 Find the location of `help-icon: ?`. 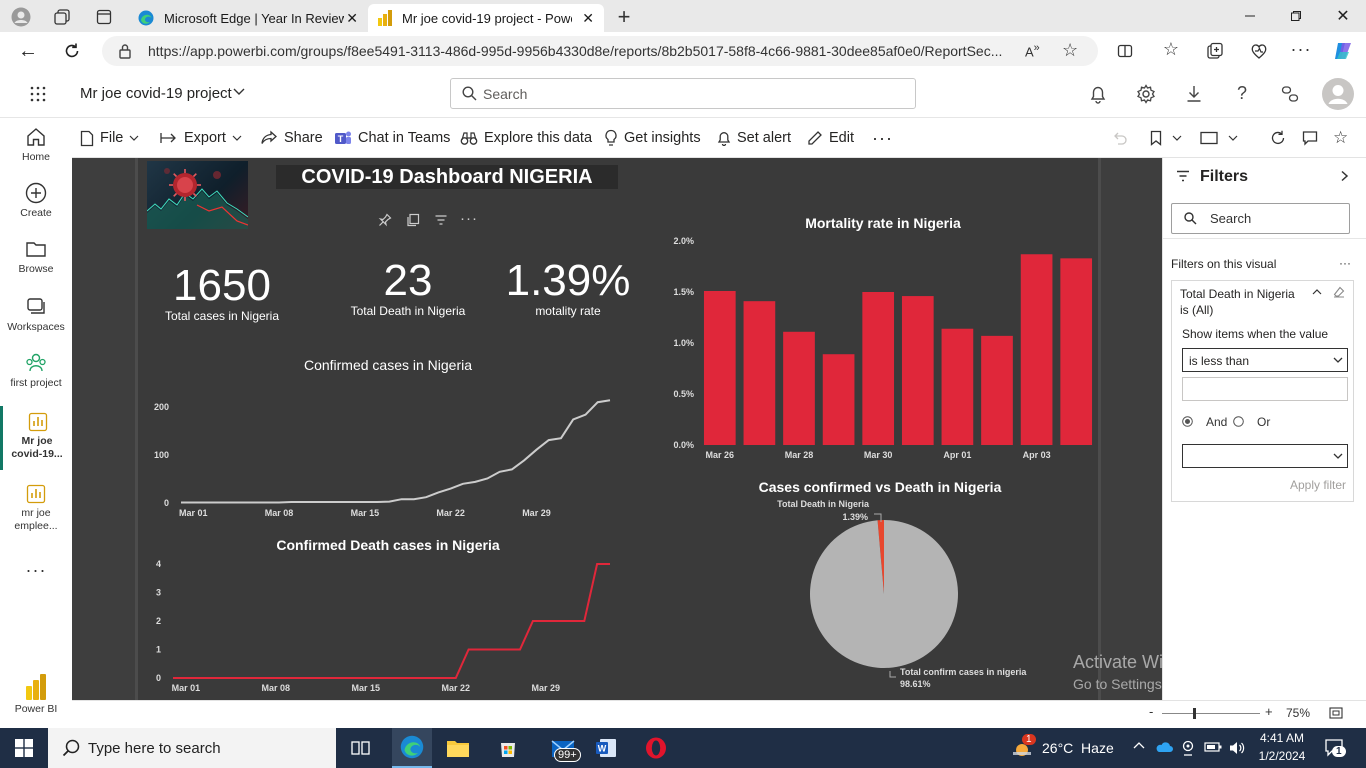

help-icon: ? is located at coordinates (1242, 93).